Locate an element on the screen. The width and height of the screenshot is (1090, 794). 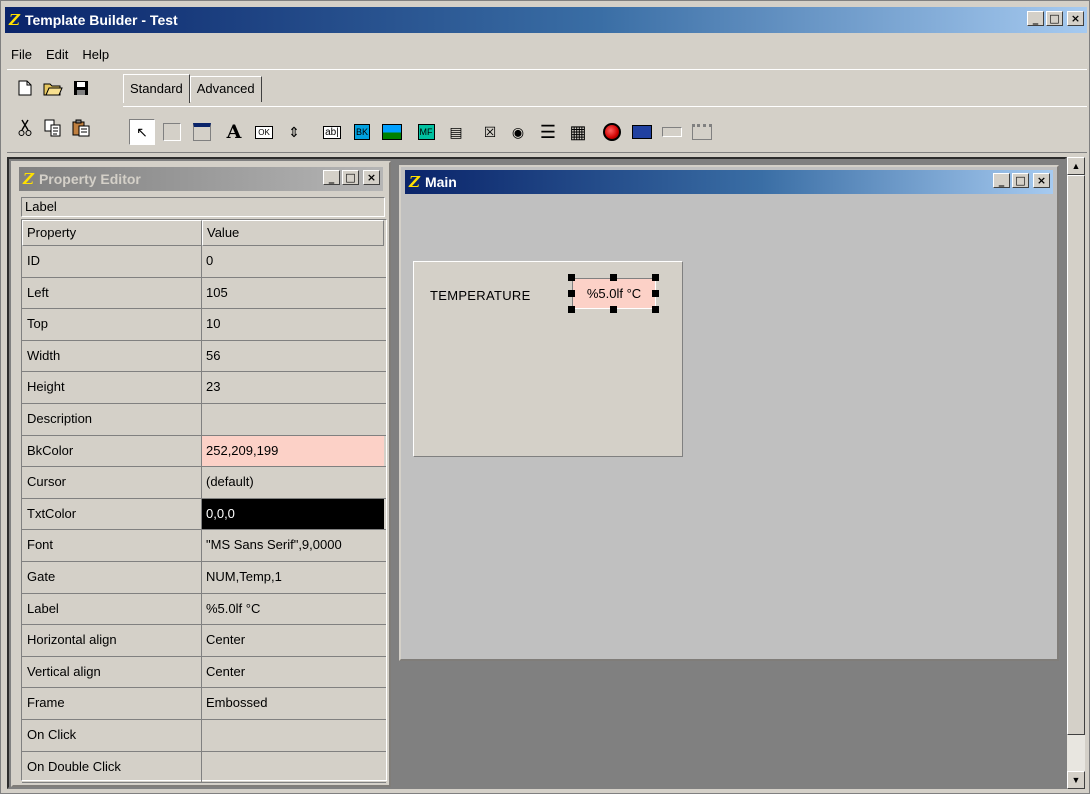
paste-icon is located at coordinates (81, 128).